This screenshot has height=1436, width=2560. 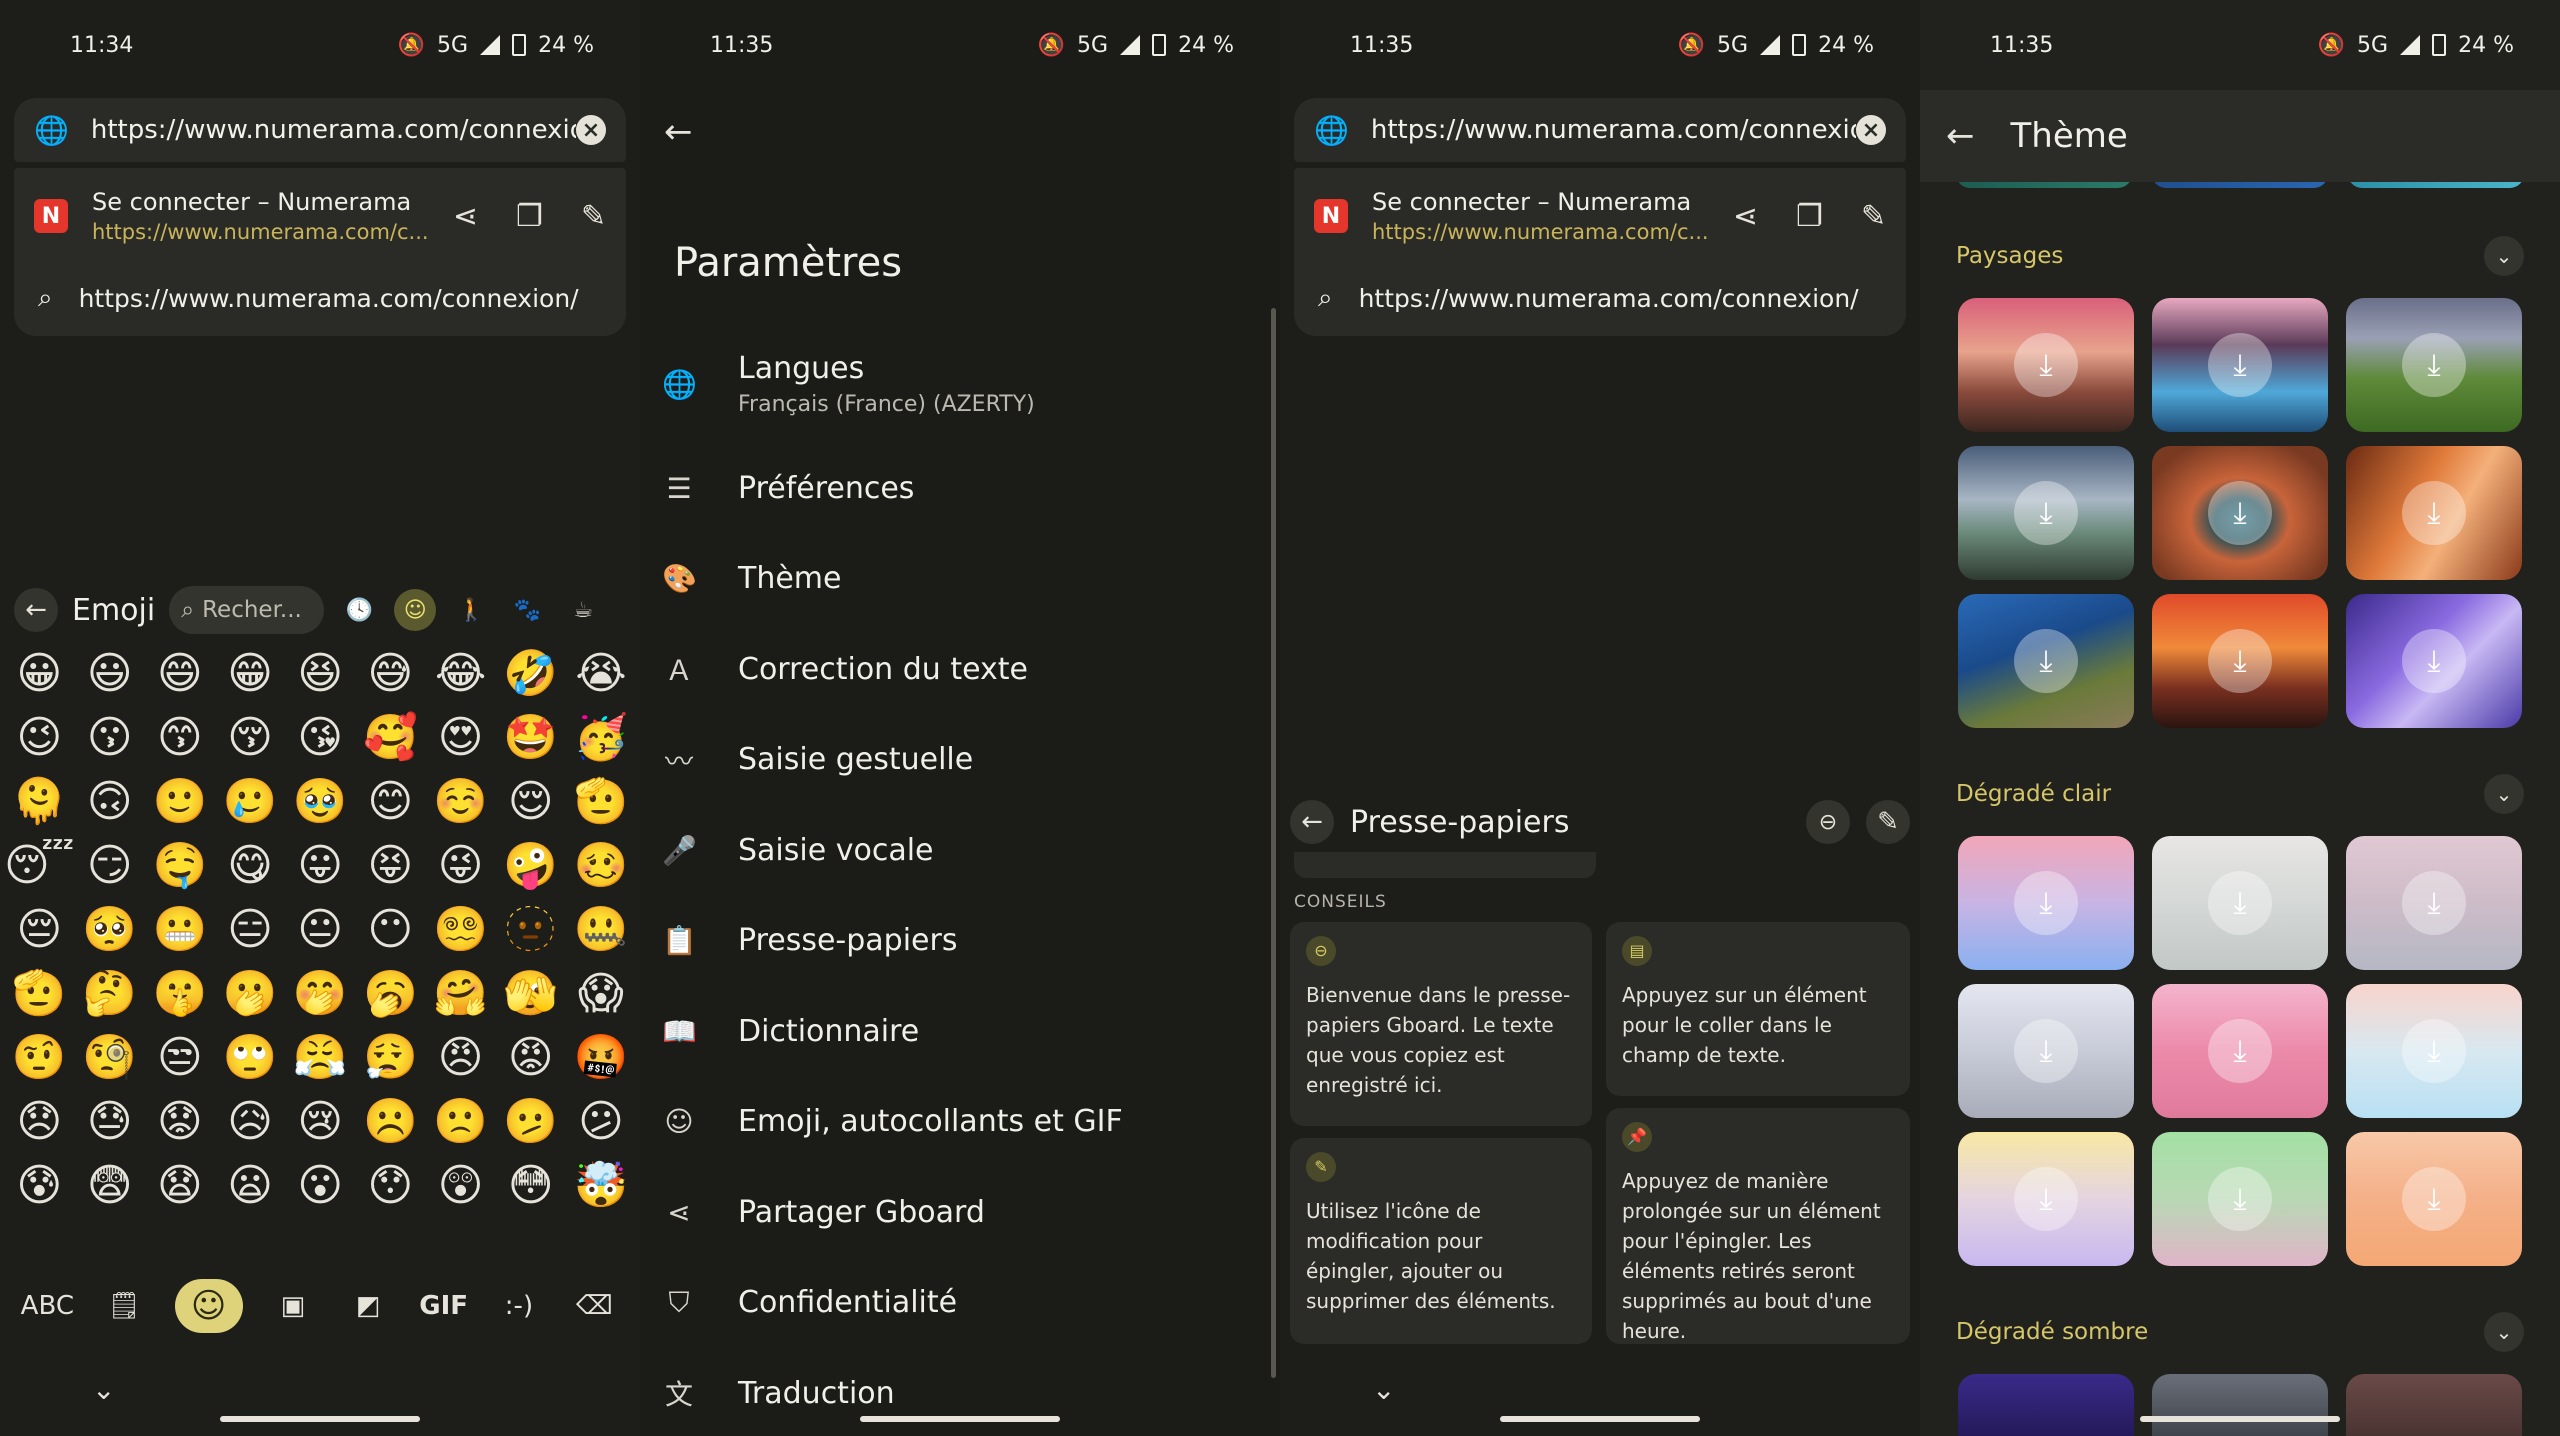 What do you see at coordinates (531, 674) in the screenshot?
I see `emoji-key: 🤣` at bounding box center [531, 674].